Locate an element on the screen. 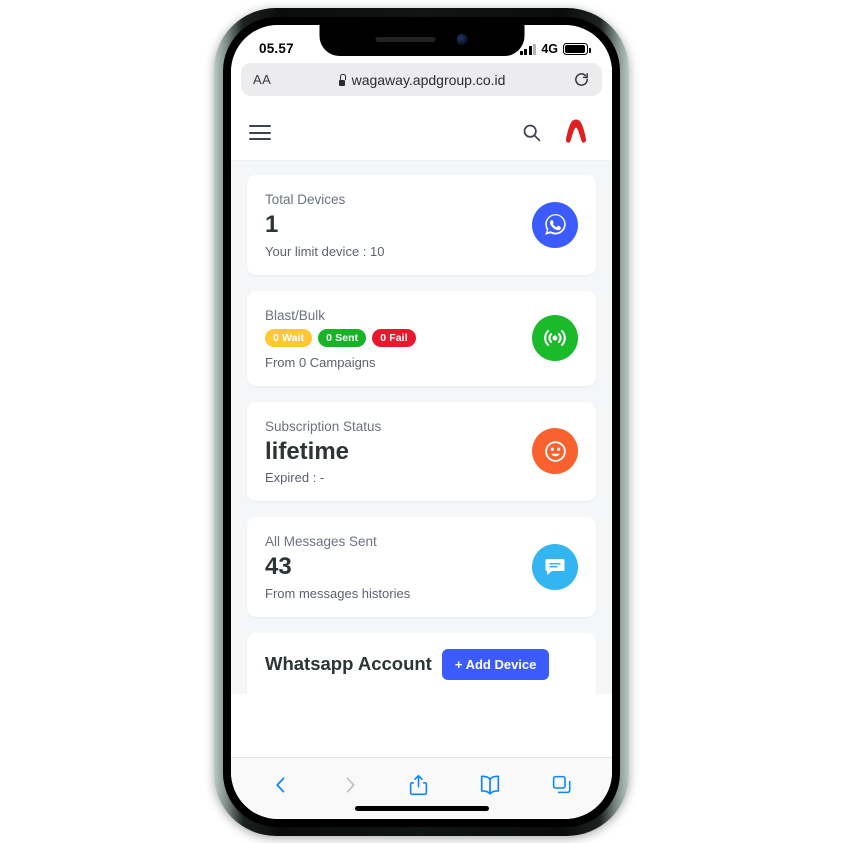  search-icon is located at coordinates (531, 132).